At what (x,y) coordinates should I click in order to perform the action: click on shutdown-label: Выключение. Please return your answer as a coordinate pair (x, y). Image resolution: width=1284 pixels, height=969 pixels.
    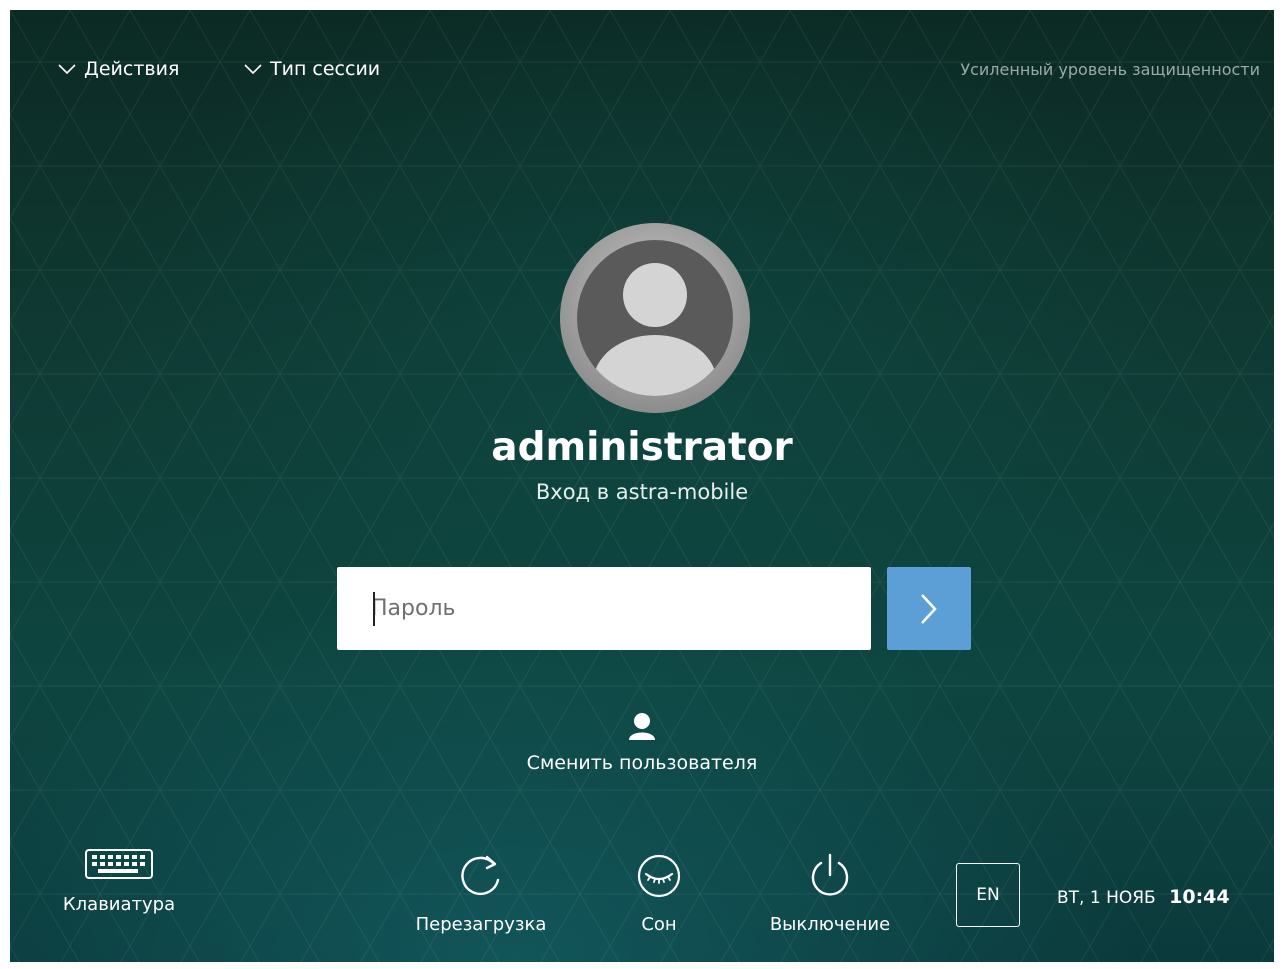
    Looking at the image, I should click on (830, 924).